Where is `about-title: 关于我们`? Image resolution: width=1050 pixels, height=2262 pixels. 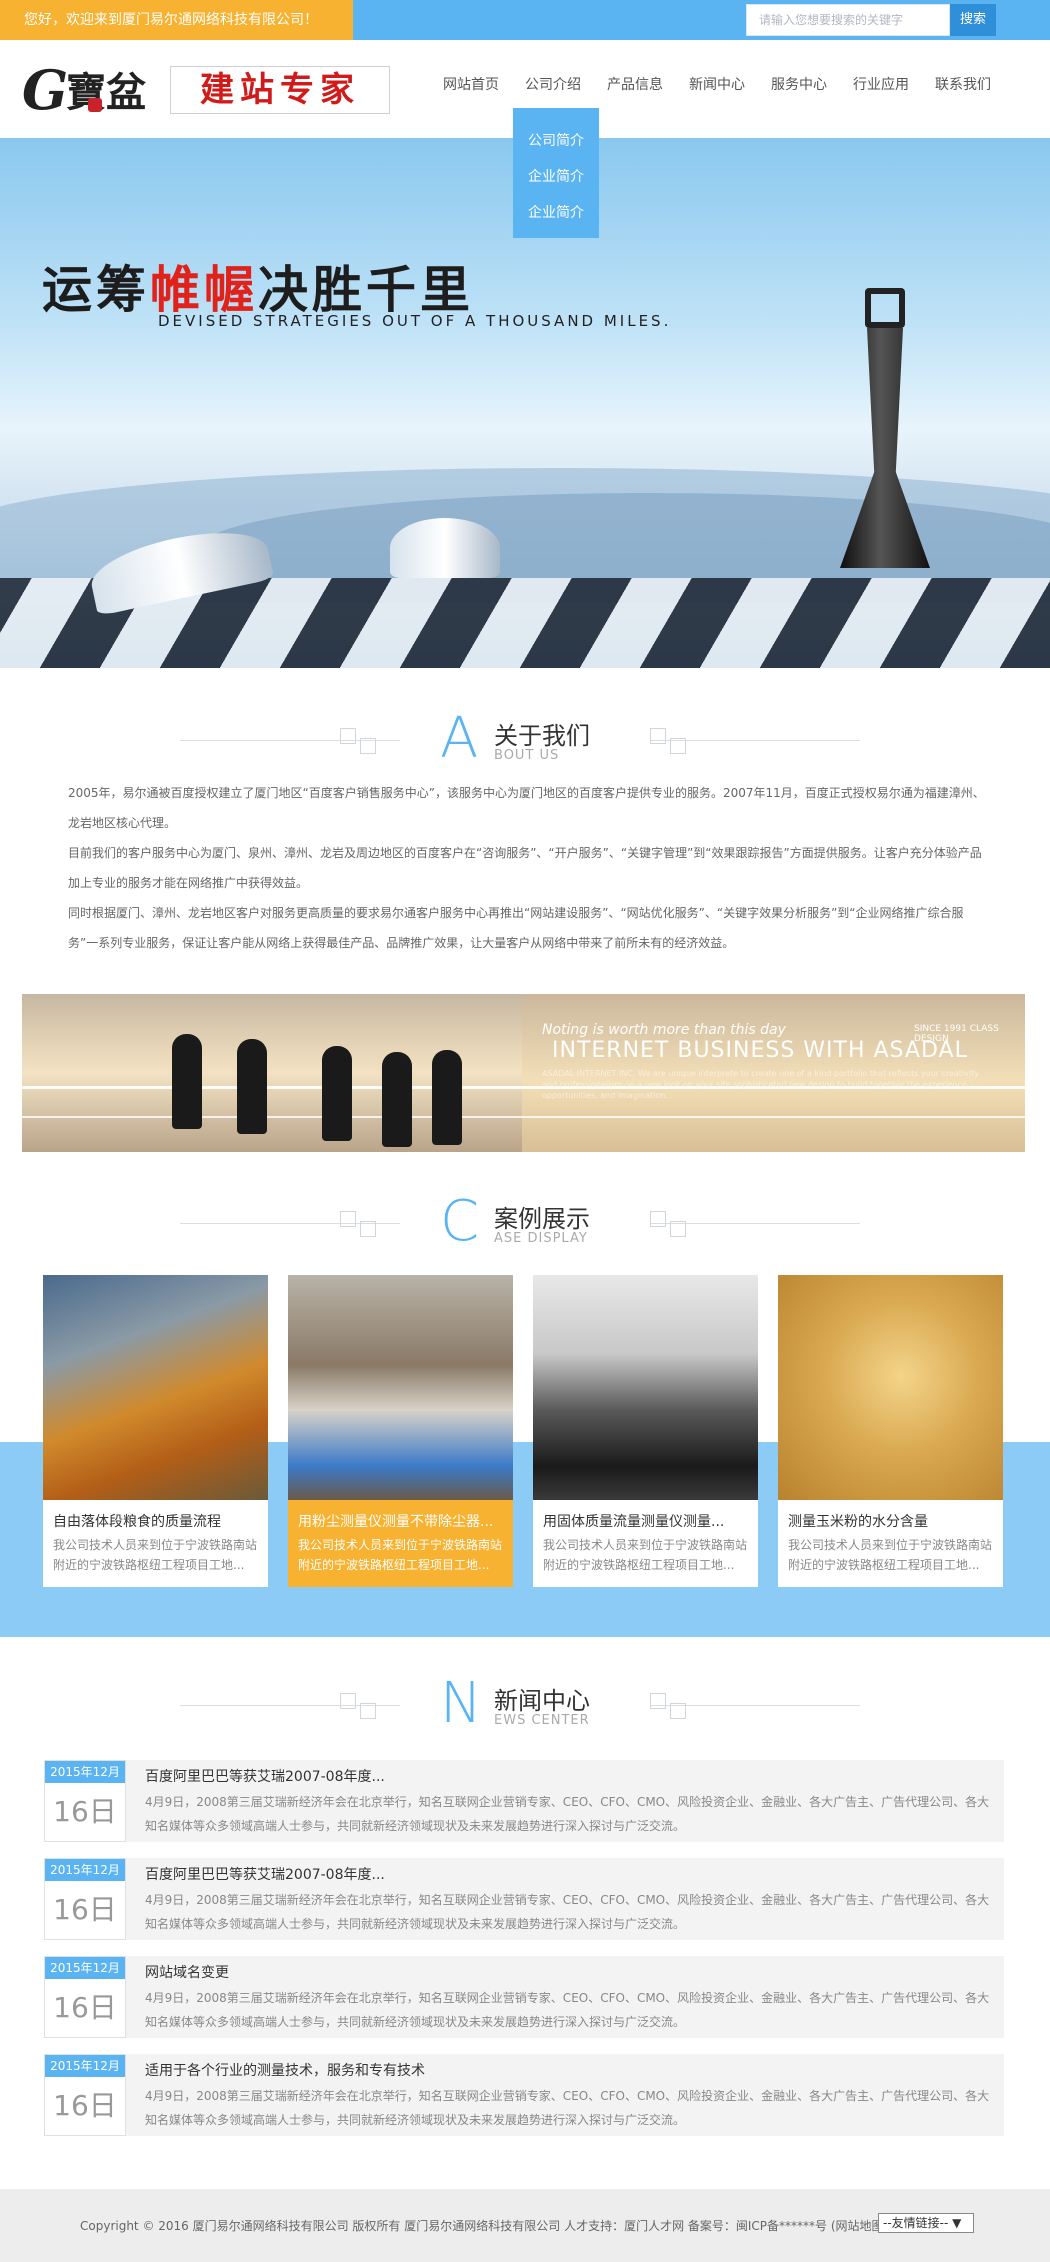
about-title: 关于我们 is located at coordinates (542, 736).